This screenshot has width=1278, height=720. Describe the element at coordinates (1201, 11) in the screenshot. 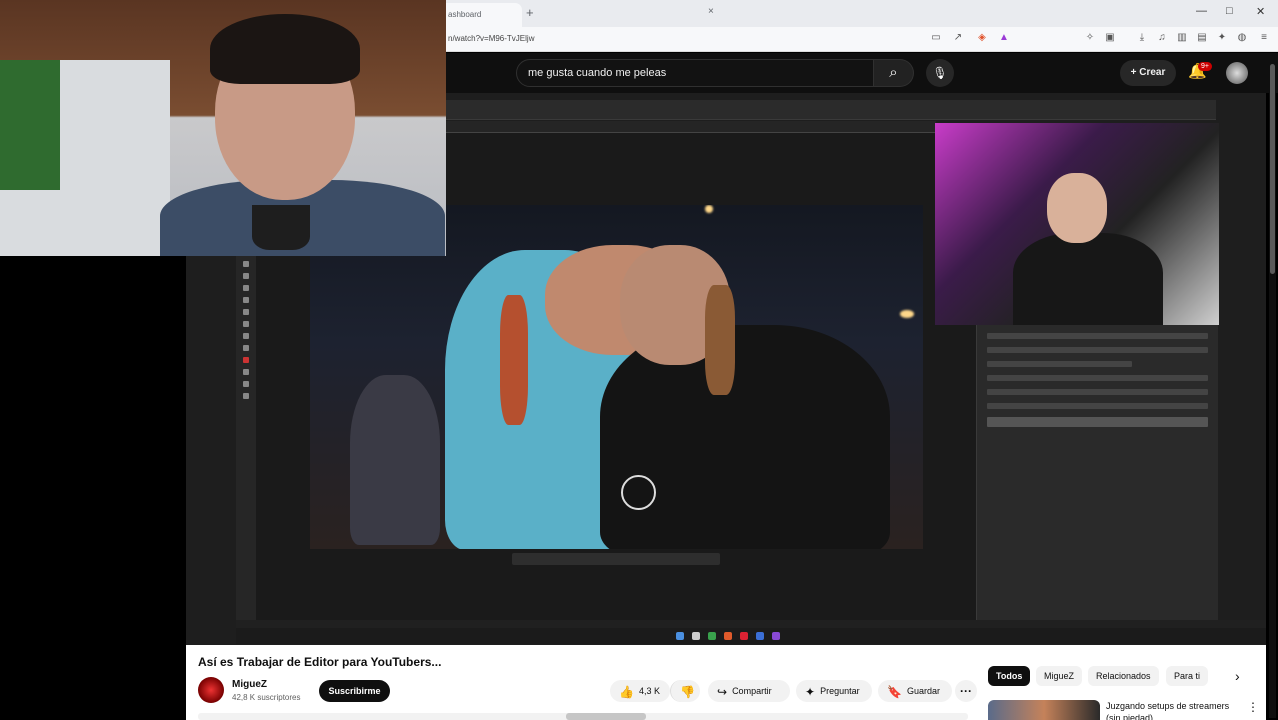

I see `minimize-icon: —` at that location.